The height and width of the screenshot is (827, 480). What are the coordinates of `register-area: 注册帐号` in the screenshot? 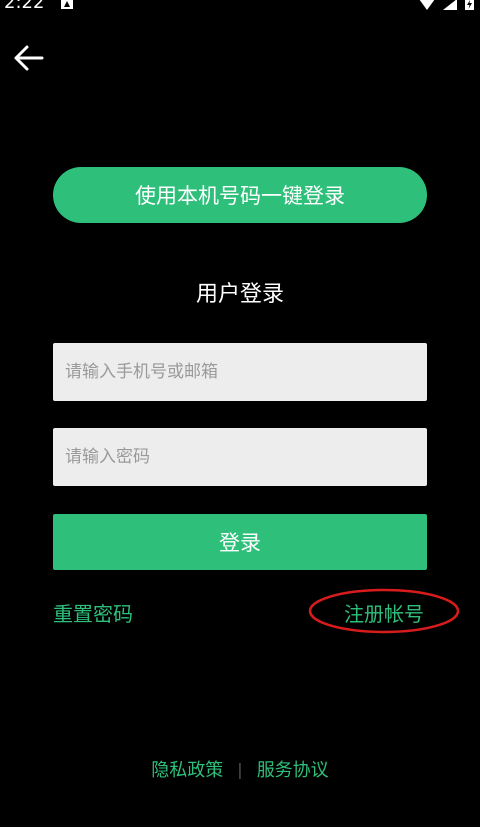 It's located at (384, 611).